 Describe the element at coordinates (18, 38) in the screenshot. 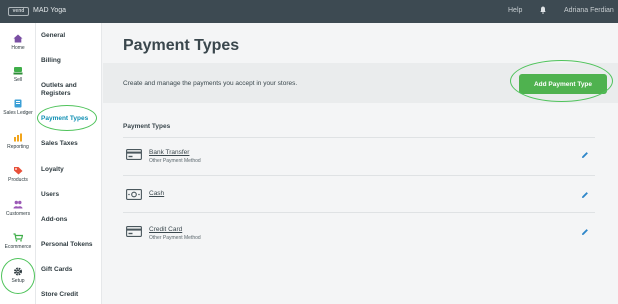

I see `home-icon` at that location.